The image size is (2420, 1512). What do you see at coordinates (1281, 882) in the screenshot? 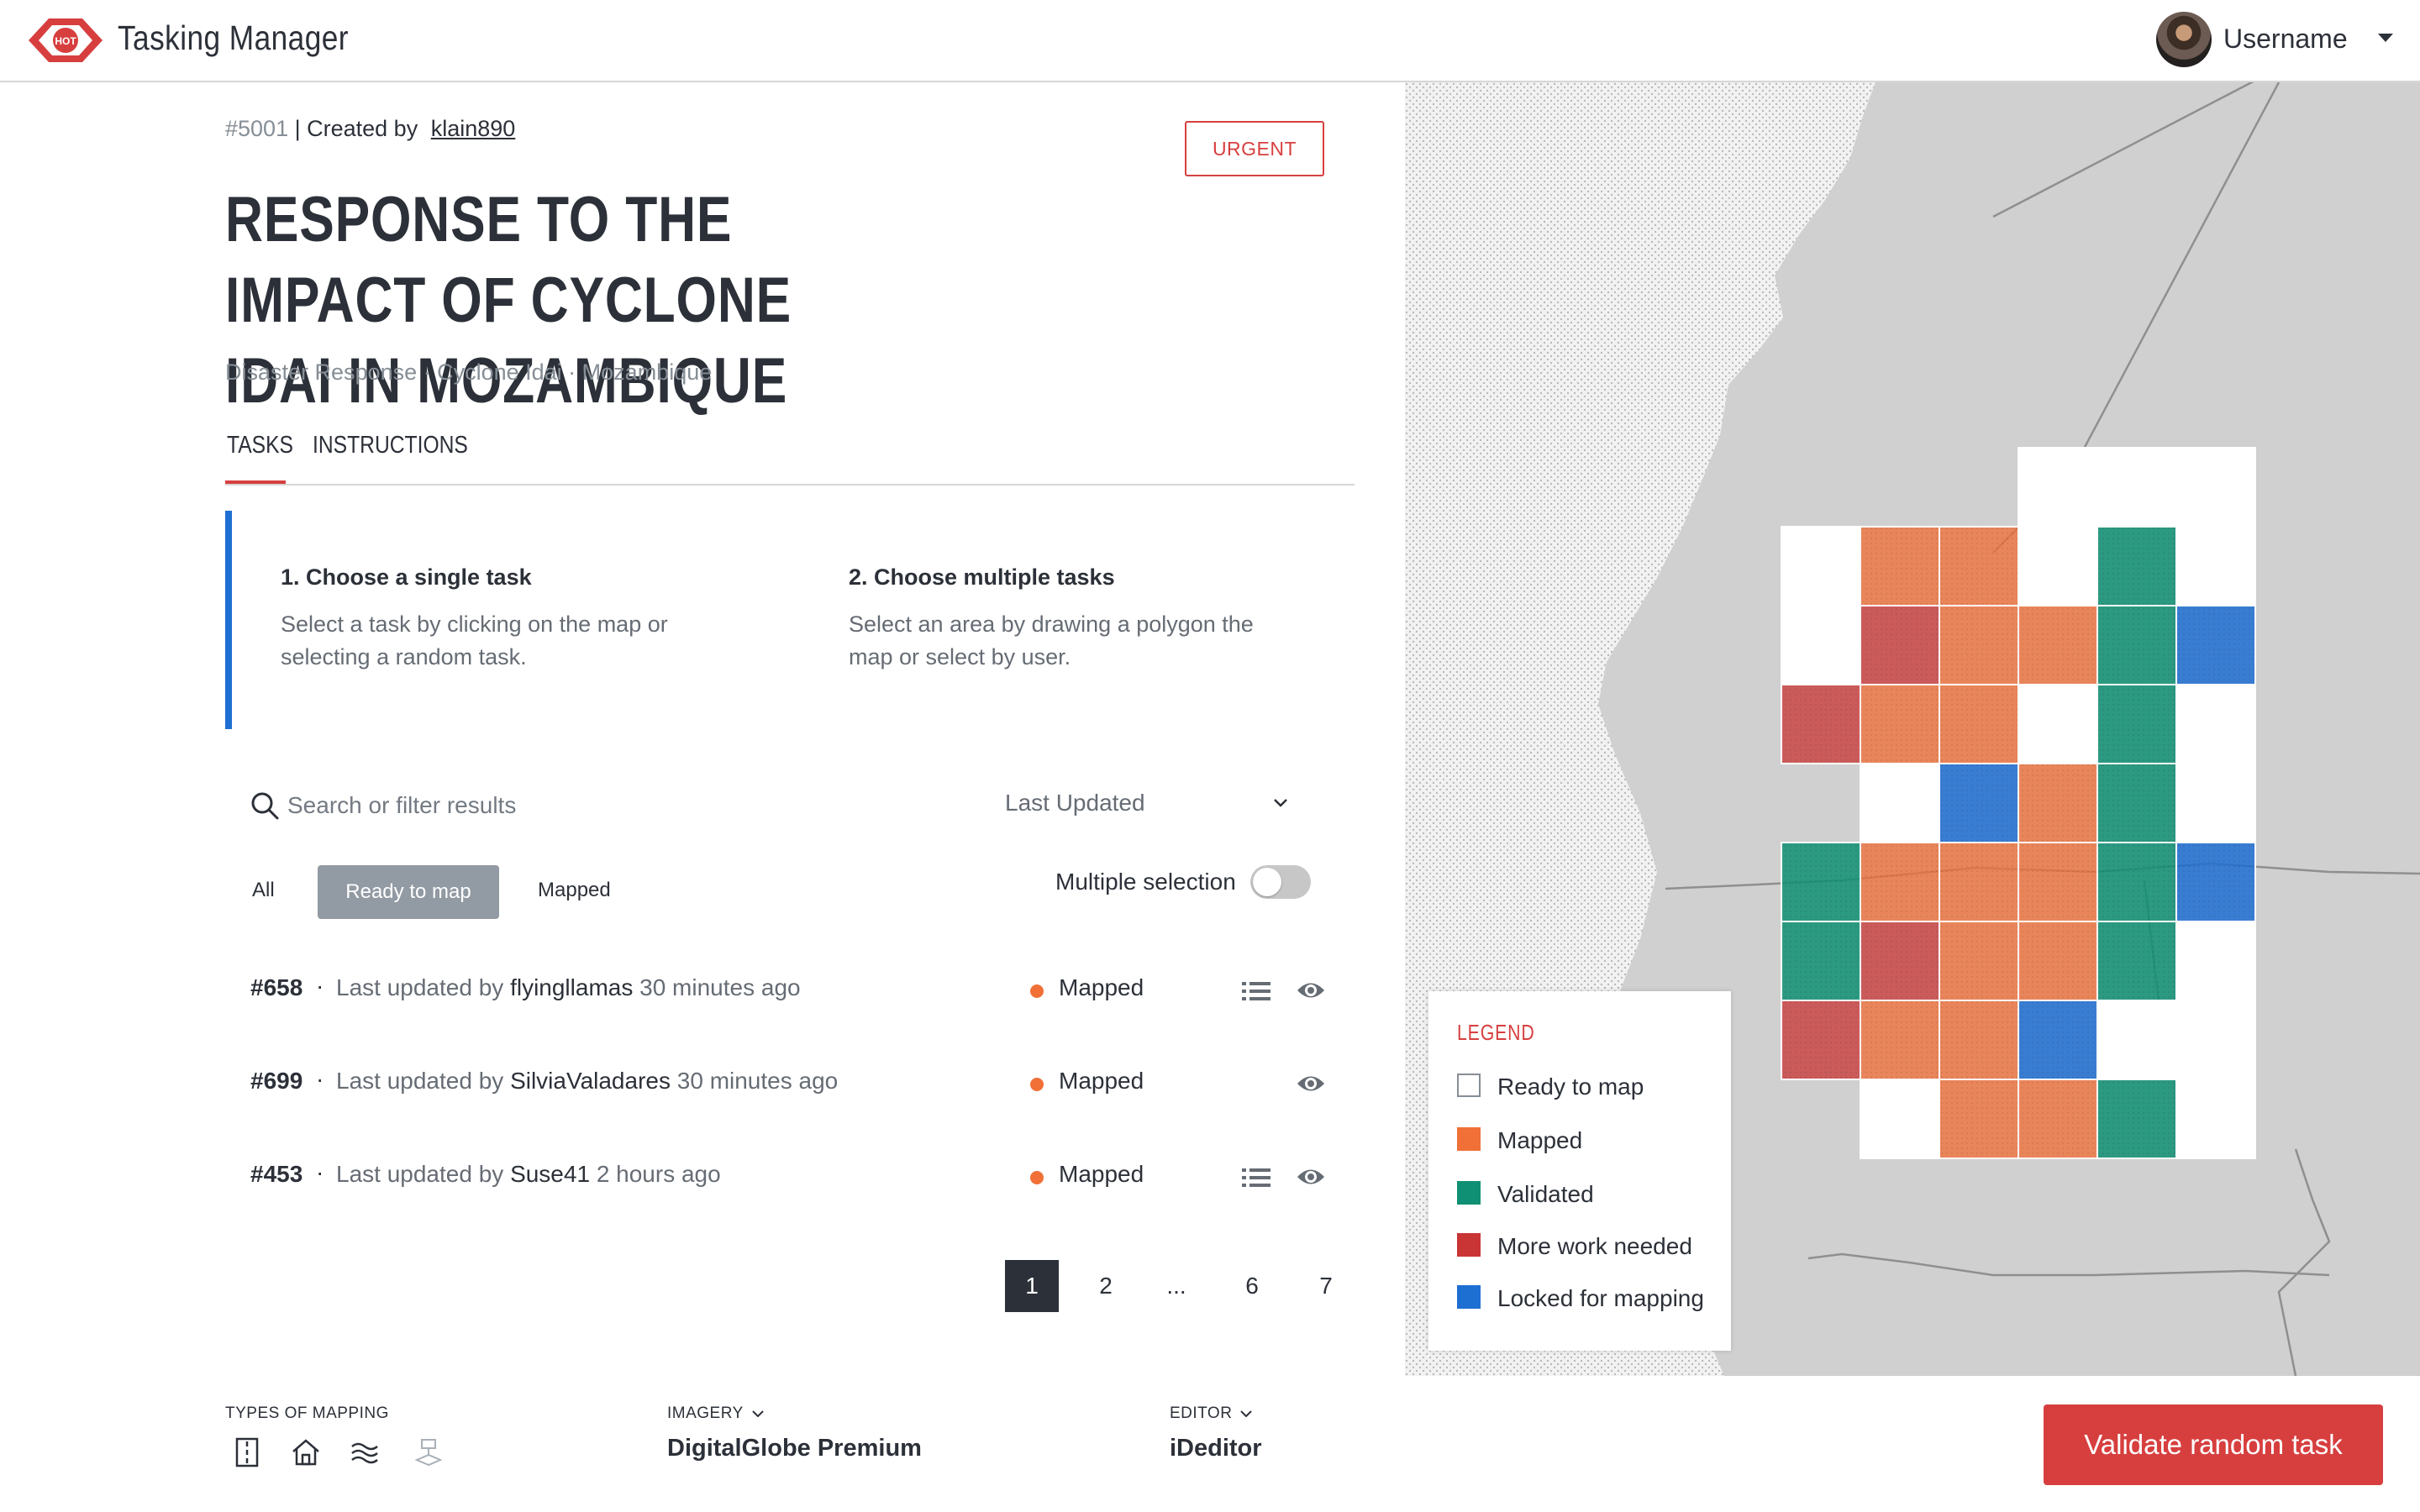
I see `multiple-selection-toggle` at bounding box center [1281, 882].